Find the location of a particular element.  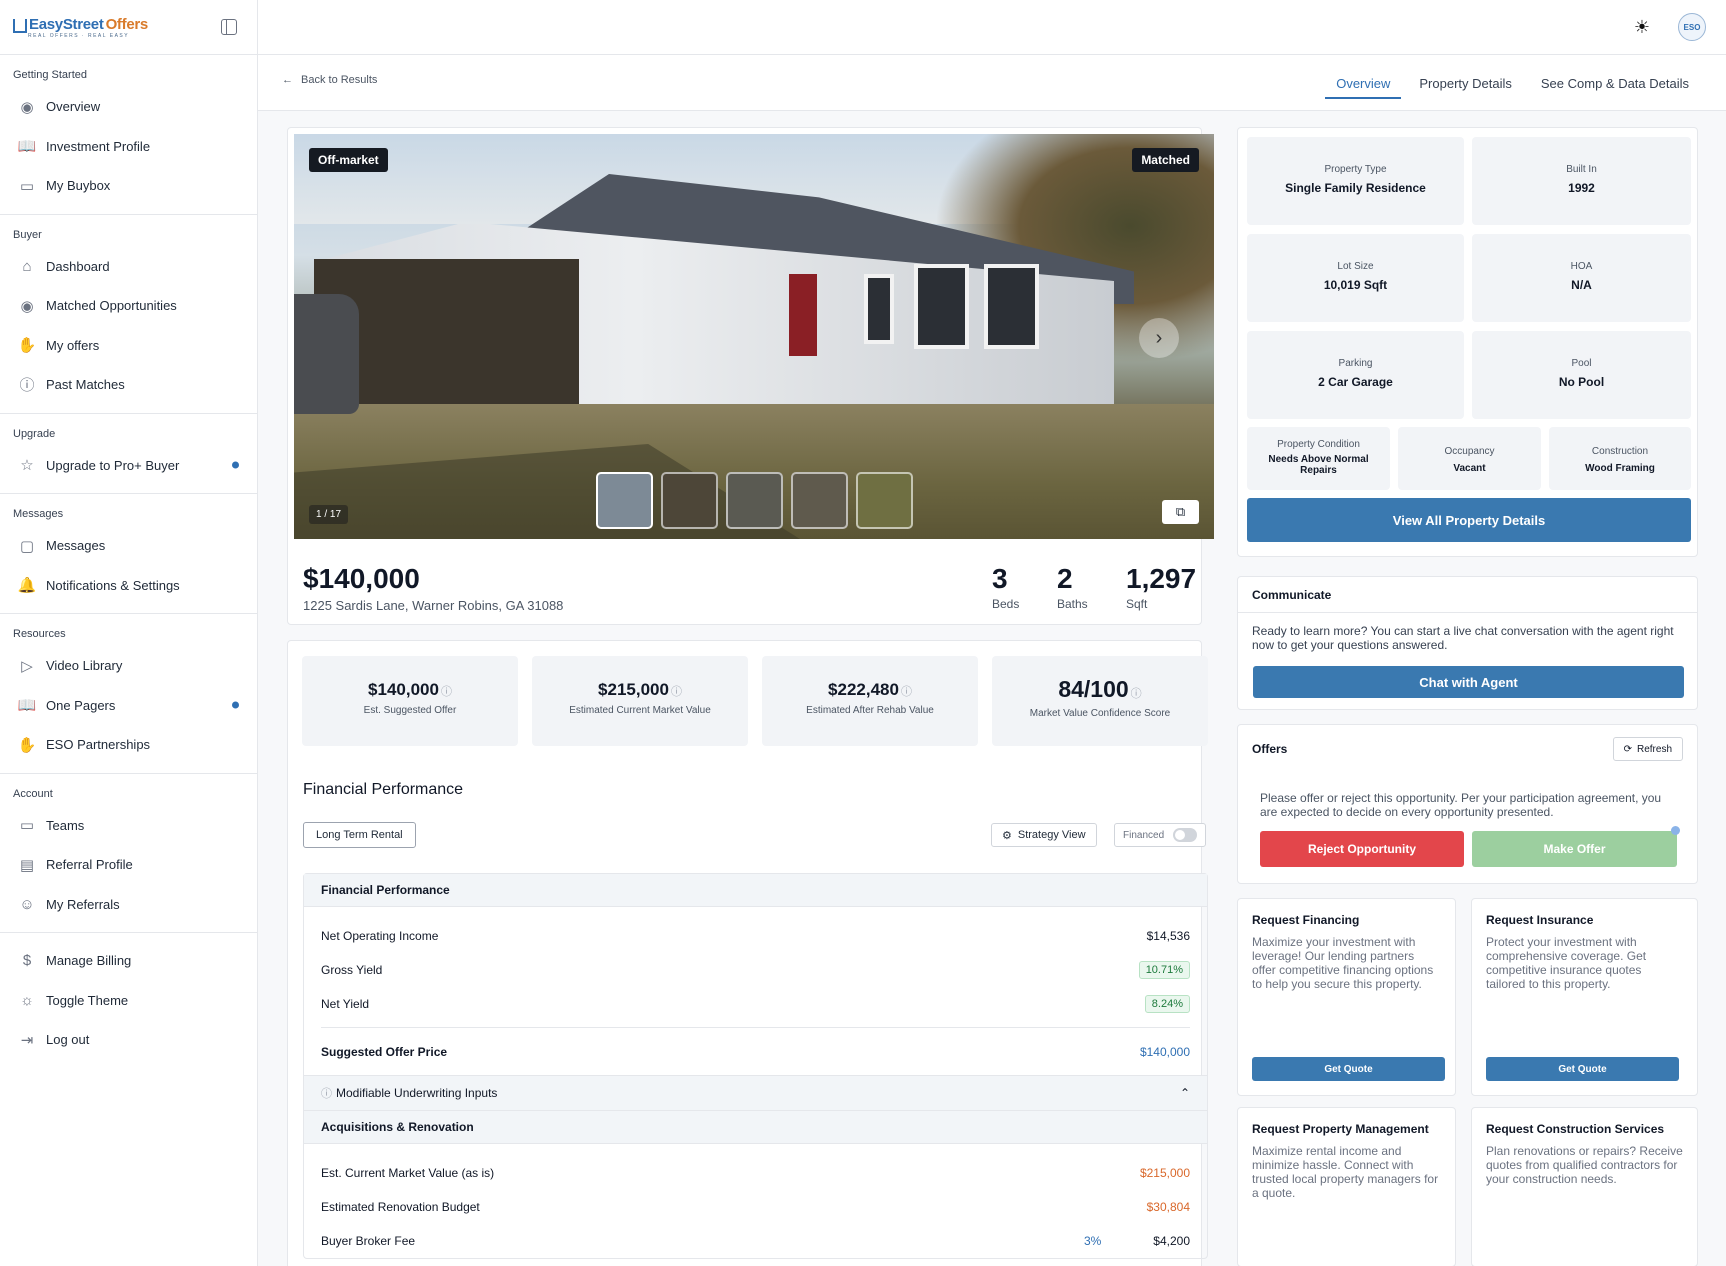

sidebar-item-label: My offers is located at coordinates (73, 345).